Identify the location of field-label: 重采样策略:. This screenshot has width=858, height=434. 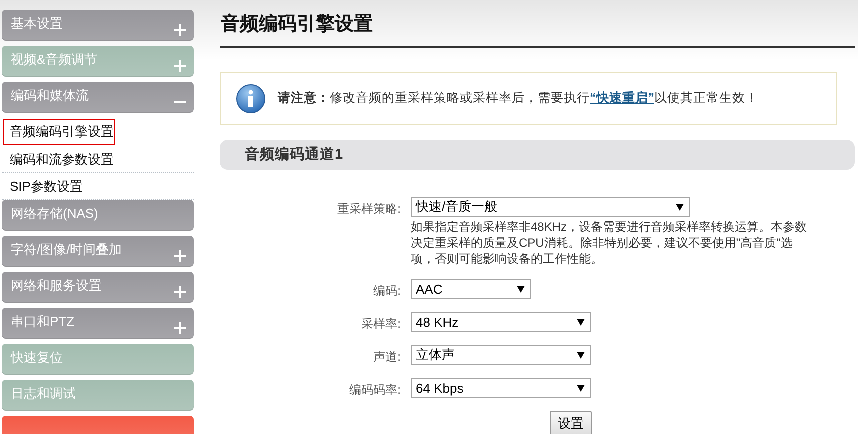
(368, 209).